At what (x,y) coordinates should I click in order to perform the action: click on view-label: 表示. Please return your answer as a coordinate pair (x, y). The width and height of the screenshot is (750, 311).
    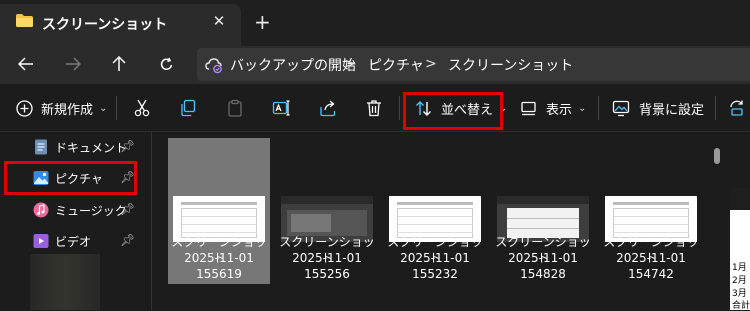
    Looking at the image, I should click on (559, 110).